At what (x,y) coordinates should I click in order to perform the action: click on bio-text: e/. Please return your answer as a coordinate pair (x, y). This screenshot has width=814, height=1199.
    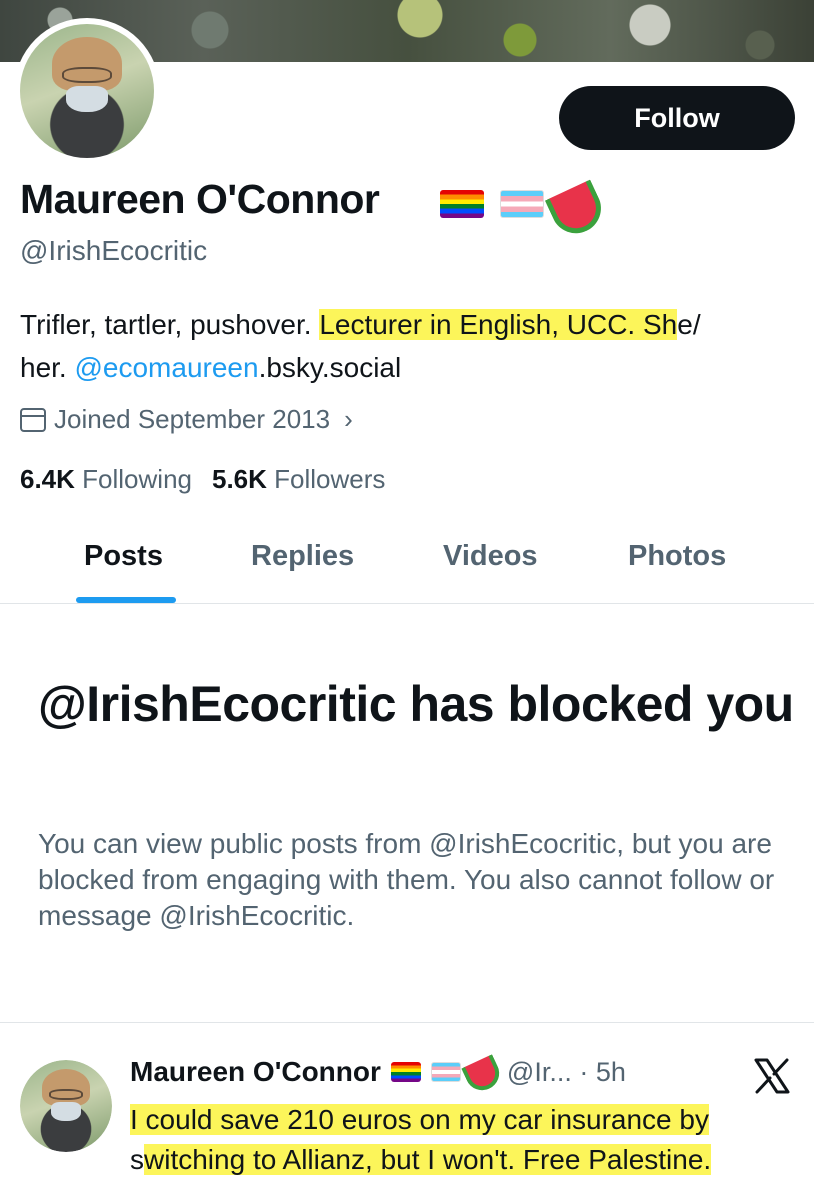
    Looking at the image, I should click on (689, 324).